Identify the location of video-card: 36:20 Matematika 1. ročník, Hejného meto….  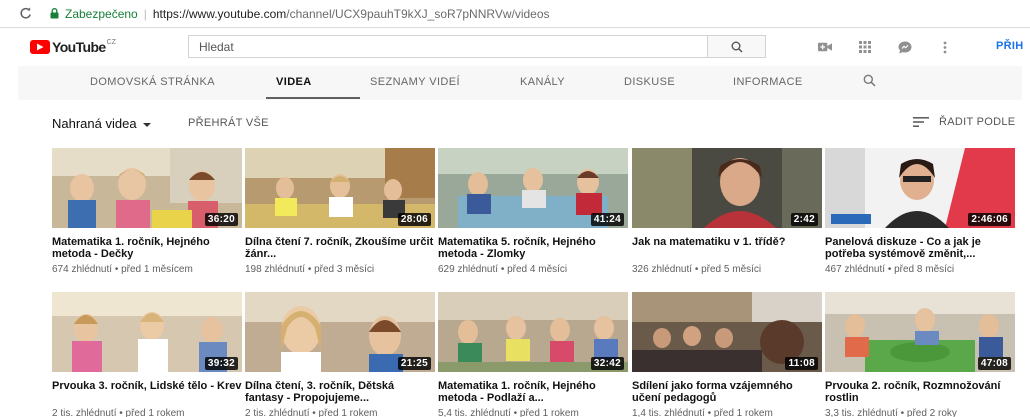
(147, 211).